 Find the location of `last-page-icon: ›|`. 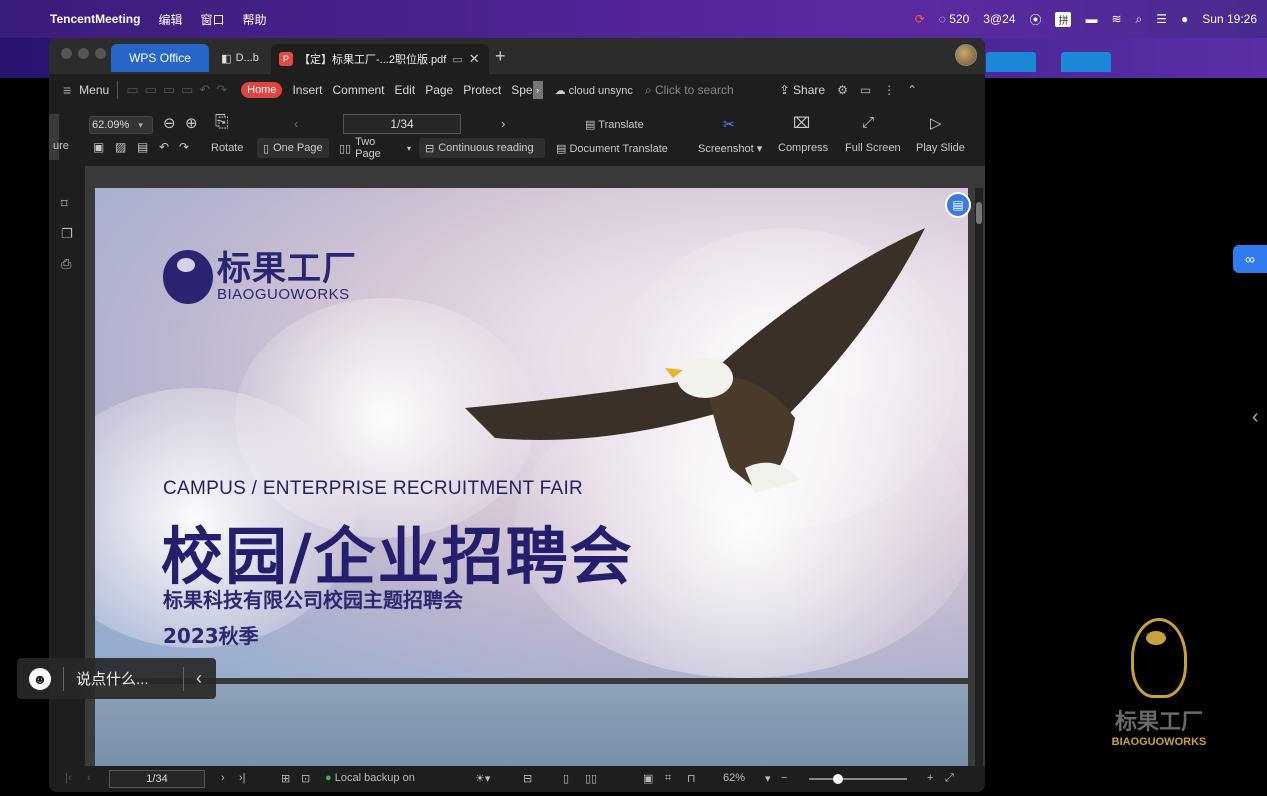

last-page-icon: ›| is located at coordinates (242, 778).